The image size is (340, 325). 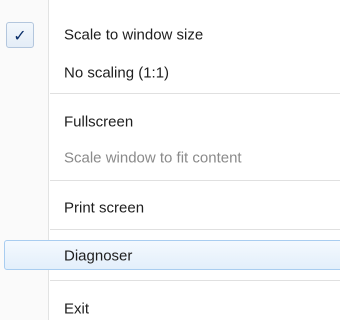 What do you see at coordinates (20, 35) in the screenshot?
I see `checkmark-icon: ✓` at bounding box center [20, 35].